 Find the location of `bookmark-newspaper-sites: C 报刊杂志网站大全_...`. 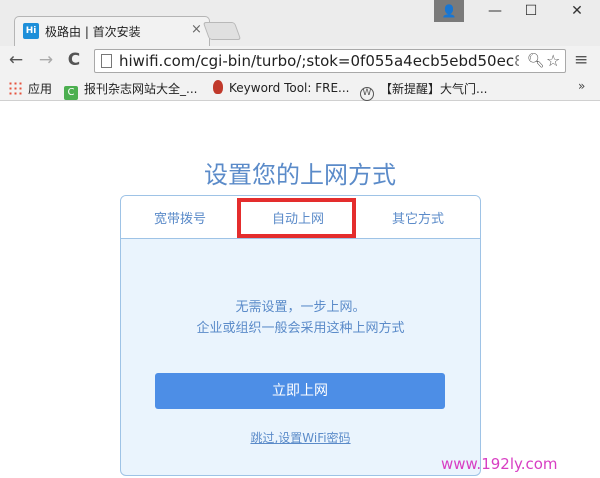

bookmark-newspaper-sites: C 报刊杂志网站大全_... is located at coordinates (130, 90).